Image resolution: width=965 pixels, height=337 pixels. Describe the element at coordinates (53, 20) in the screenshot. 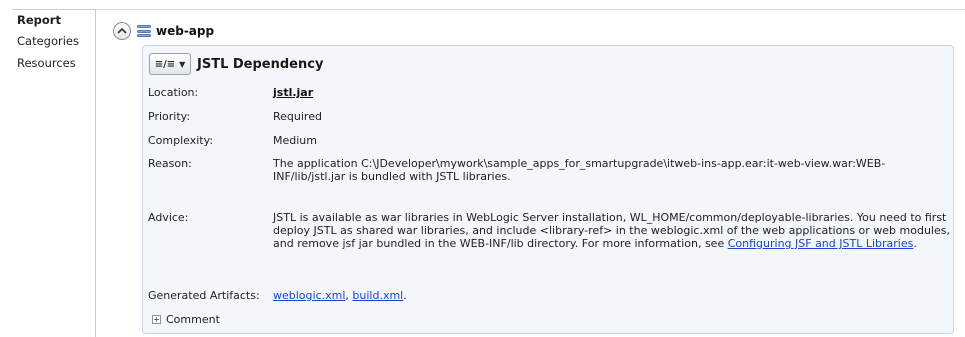

I see `tab-report: Report` at that location.